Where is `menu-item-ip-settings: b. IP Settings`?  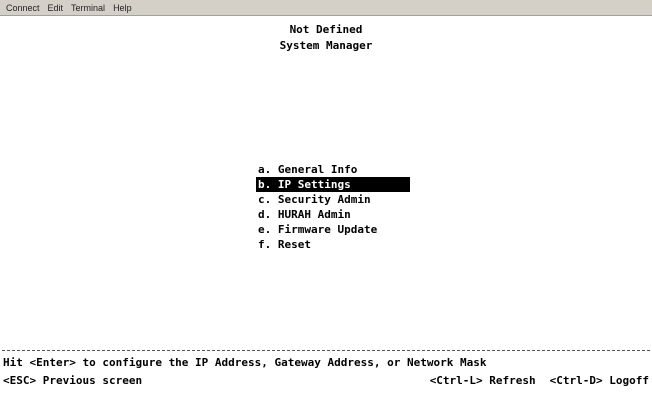 menu-item-ip-settings: b. IP Settings is located at coordinates (333, 184).